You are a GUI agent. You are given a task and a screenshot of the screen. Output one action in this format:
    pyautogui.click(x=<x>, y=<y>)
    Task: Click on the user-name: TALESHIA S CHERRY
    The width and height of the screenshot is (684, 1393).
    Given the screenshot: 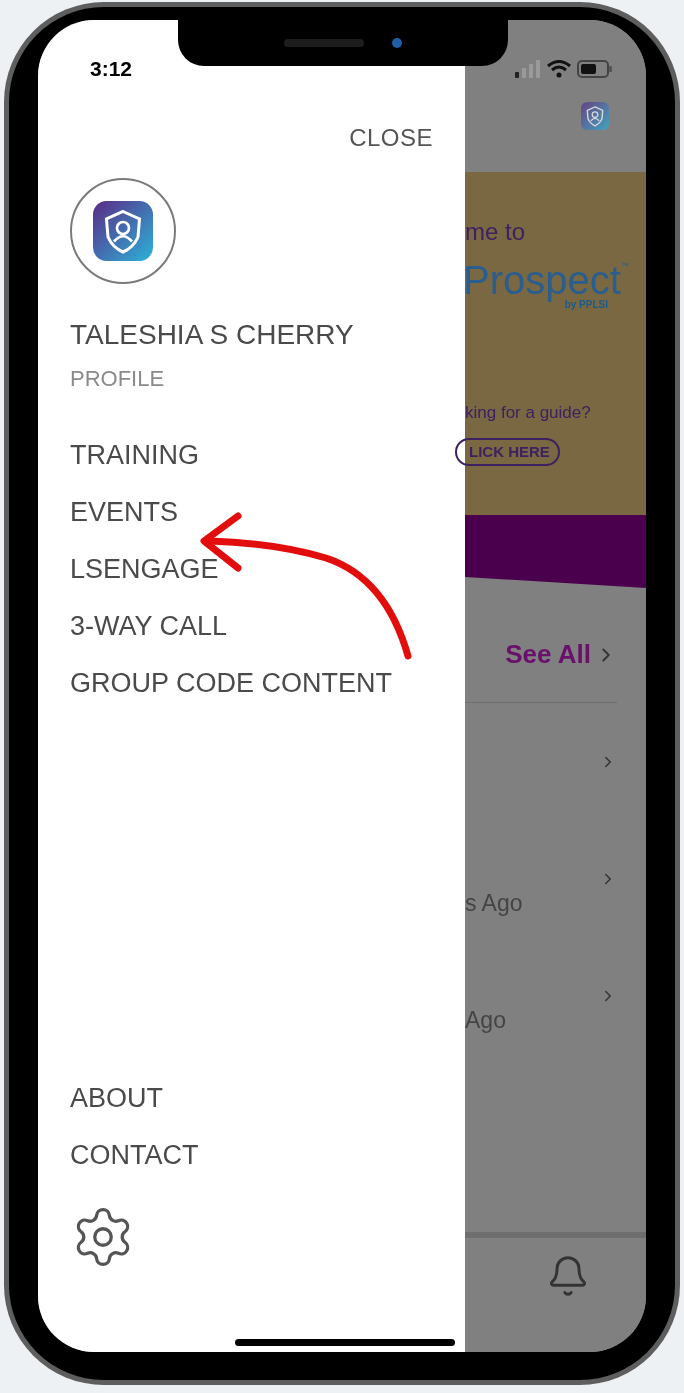 What is the action you would take?
    pyautogui.click(x=212, y=335)
    